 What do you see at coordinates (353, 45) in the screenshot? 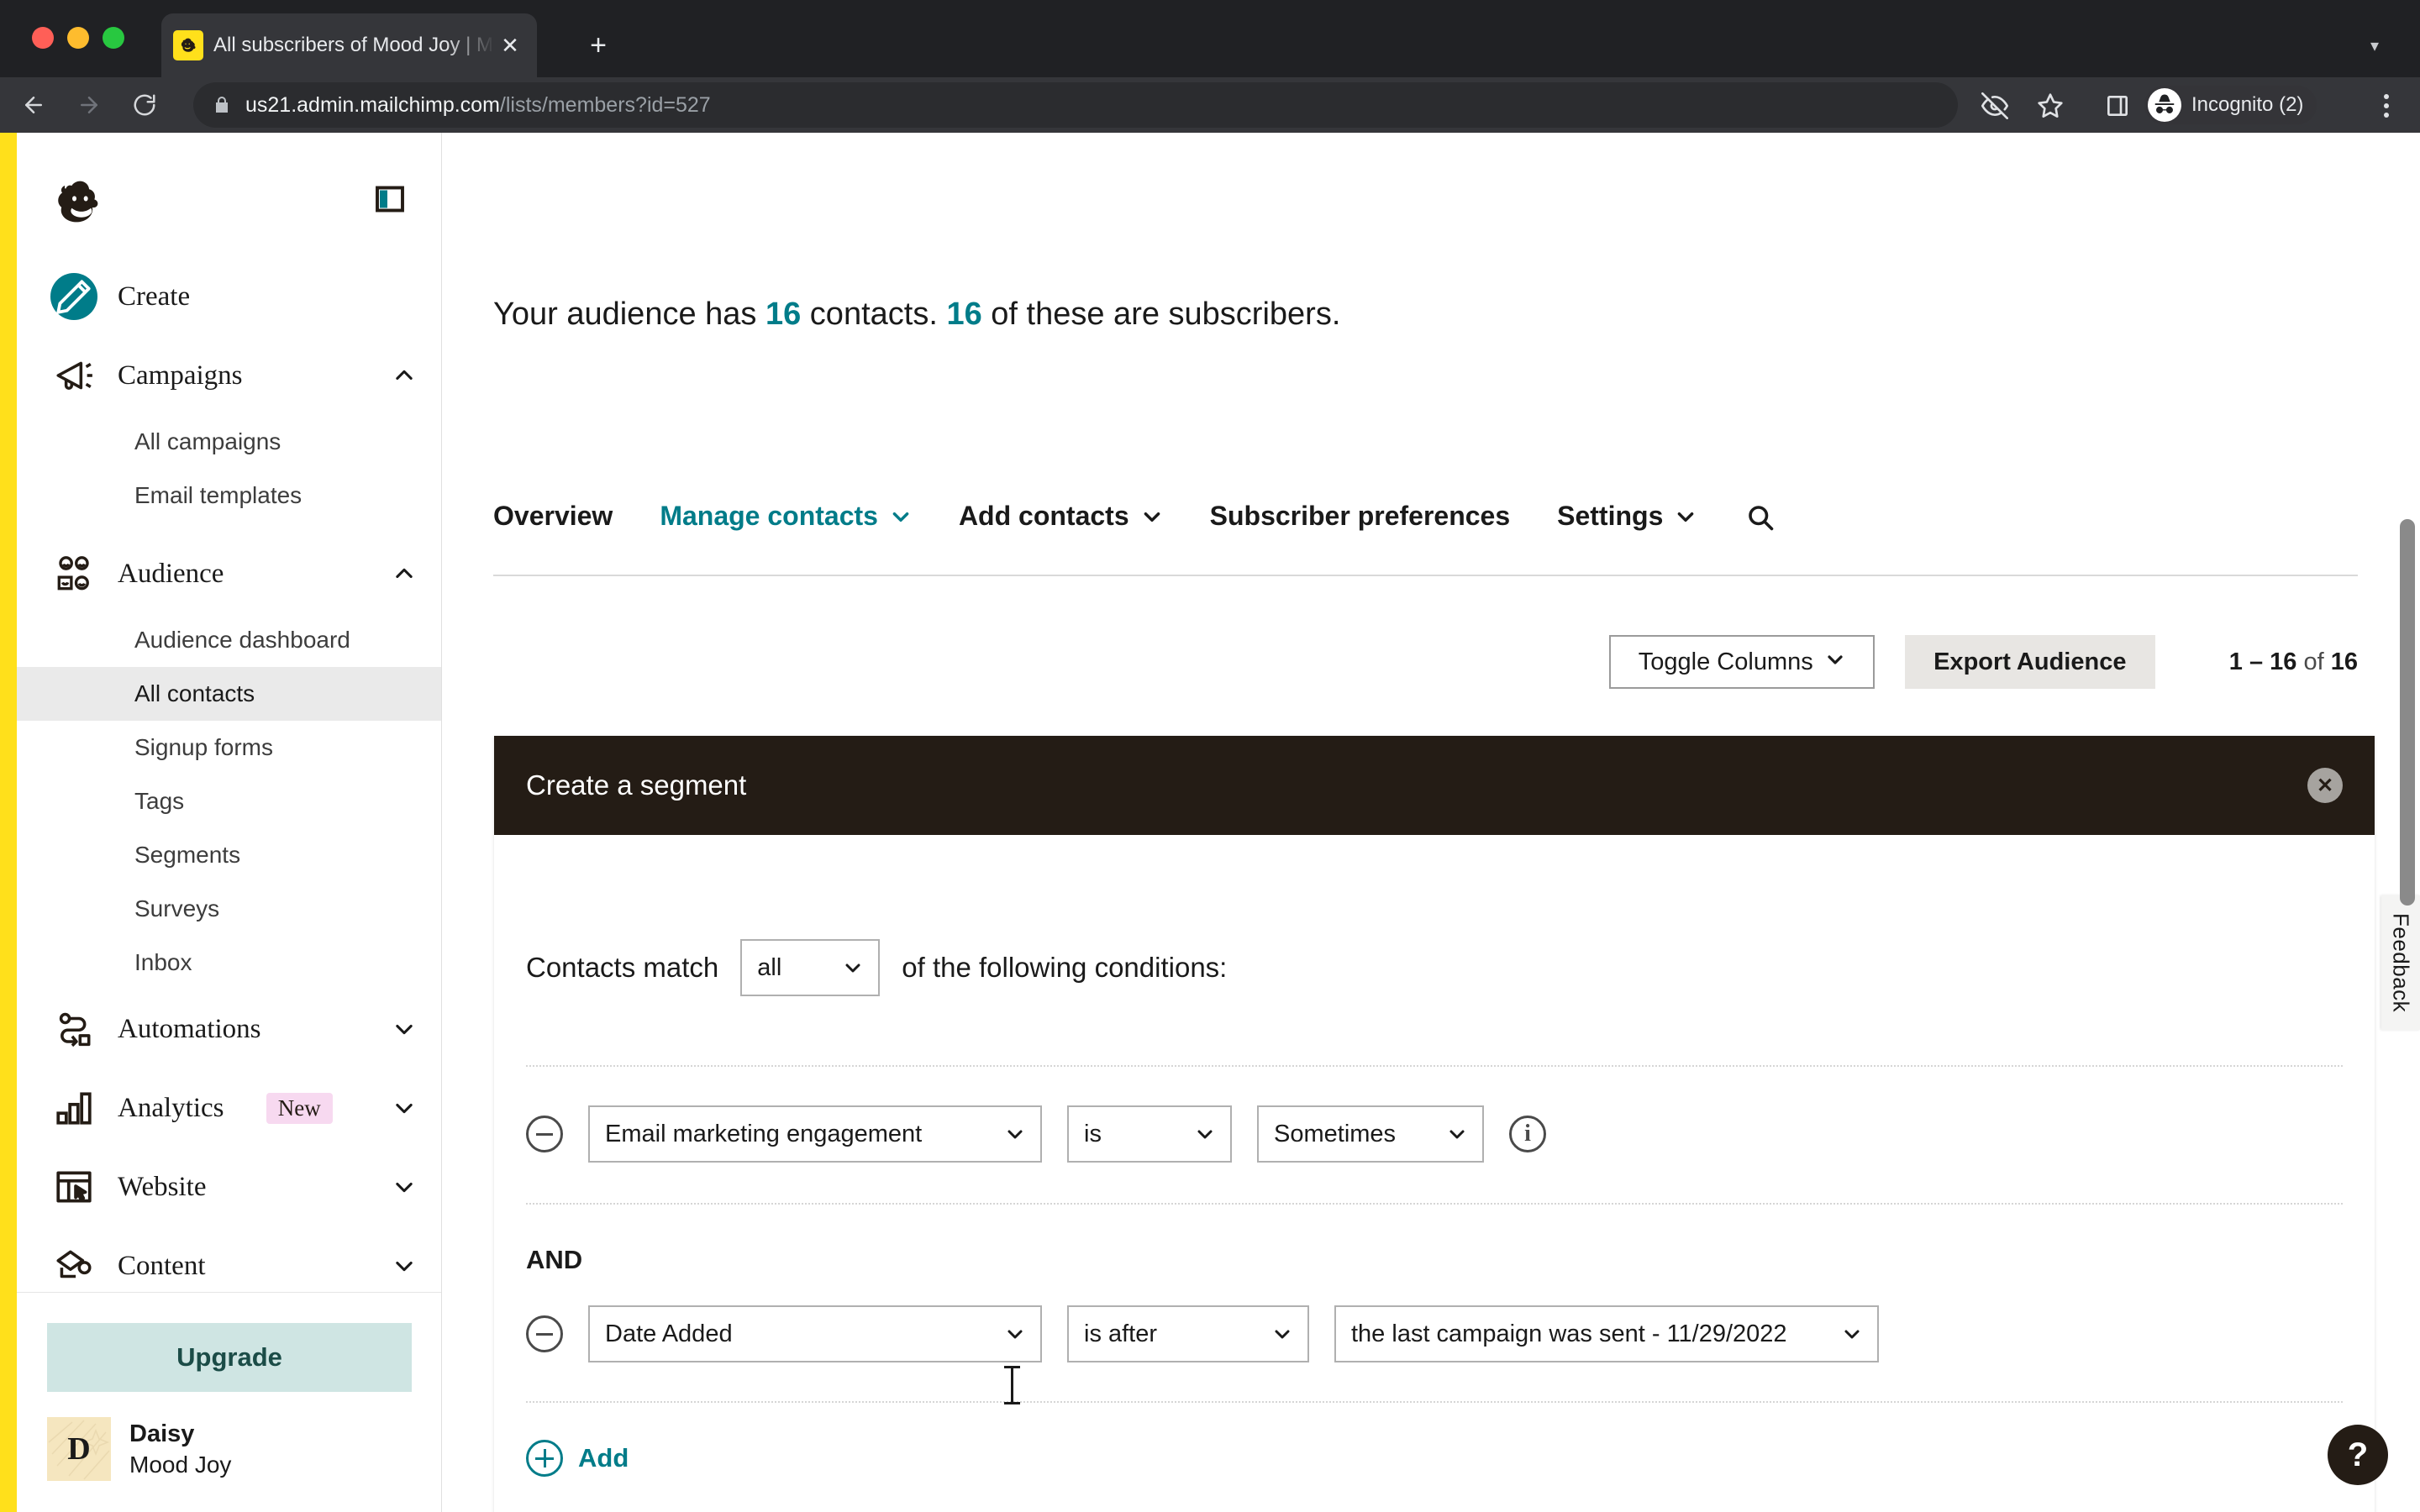
I see `browser-tab-title: All subscribers of Mood Joy | M` at bounding box center [353, 45].